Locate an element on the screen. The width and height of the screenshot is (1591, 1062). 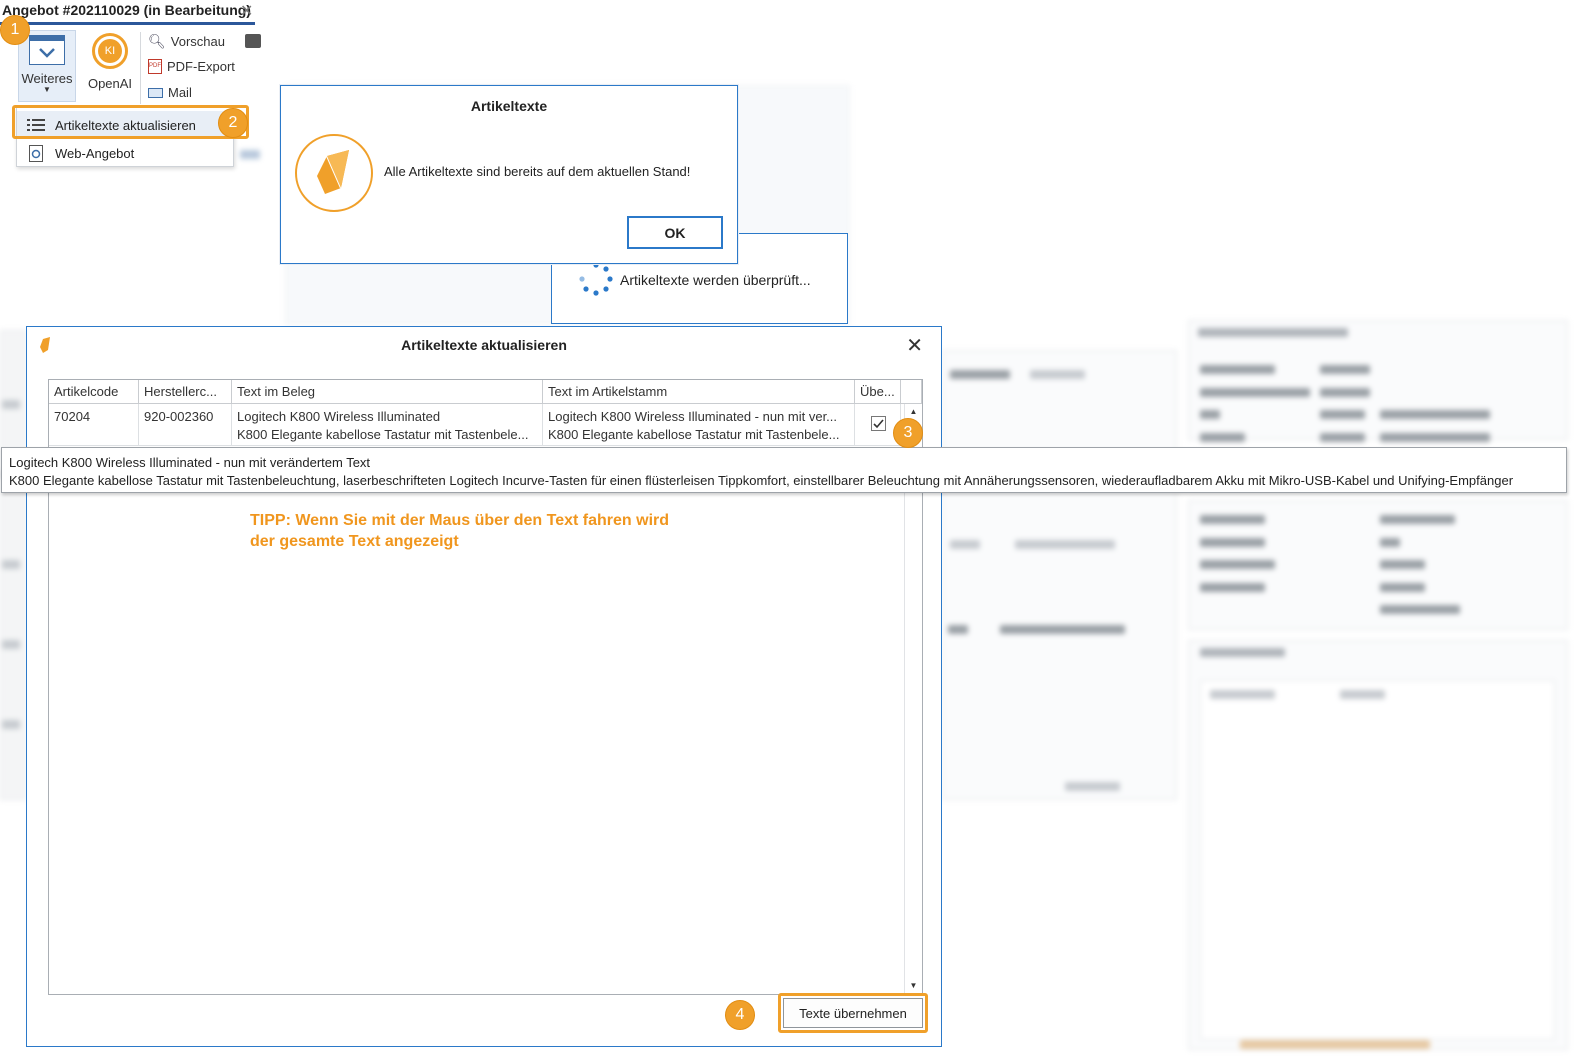
tipp-line: der gesamte Text angezeigt is located at coordinates (354, 541).